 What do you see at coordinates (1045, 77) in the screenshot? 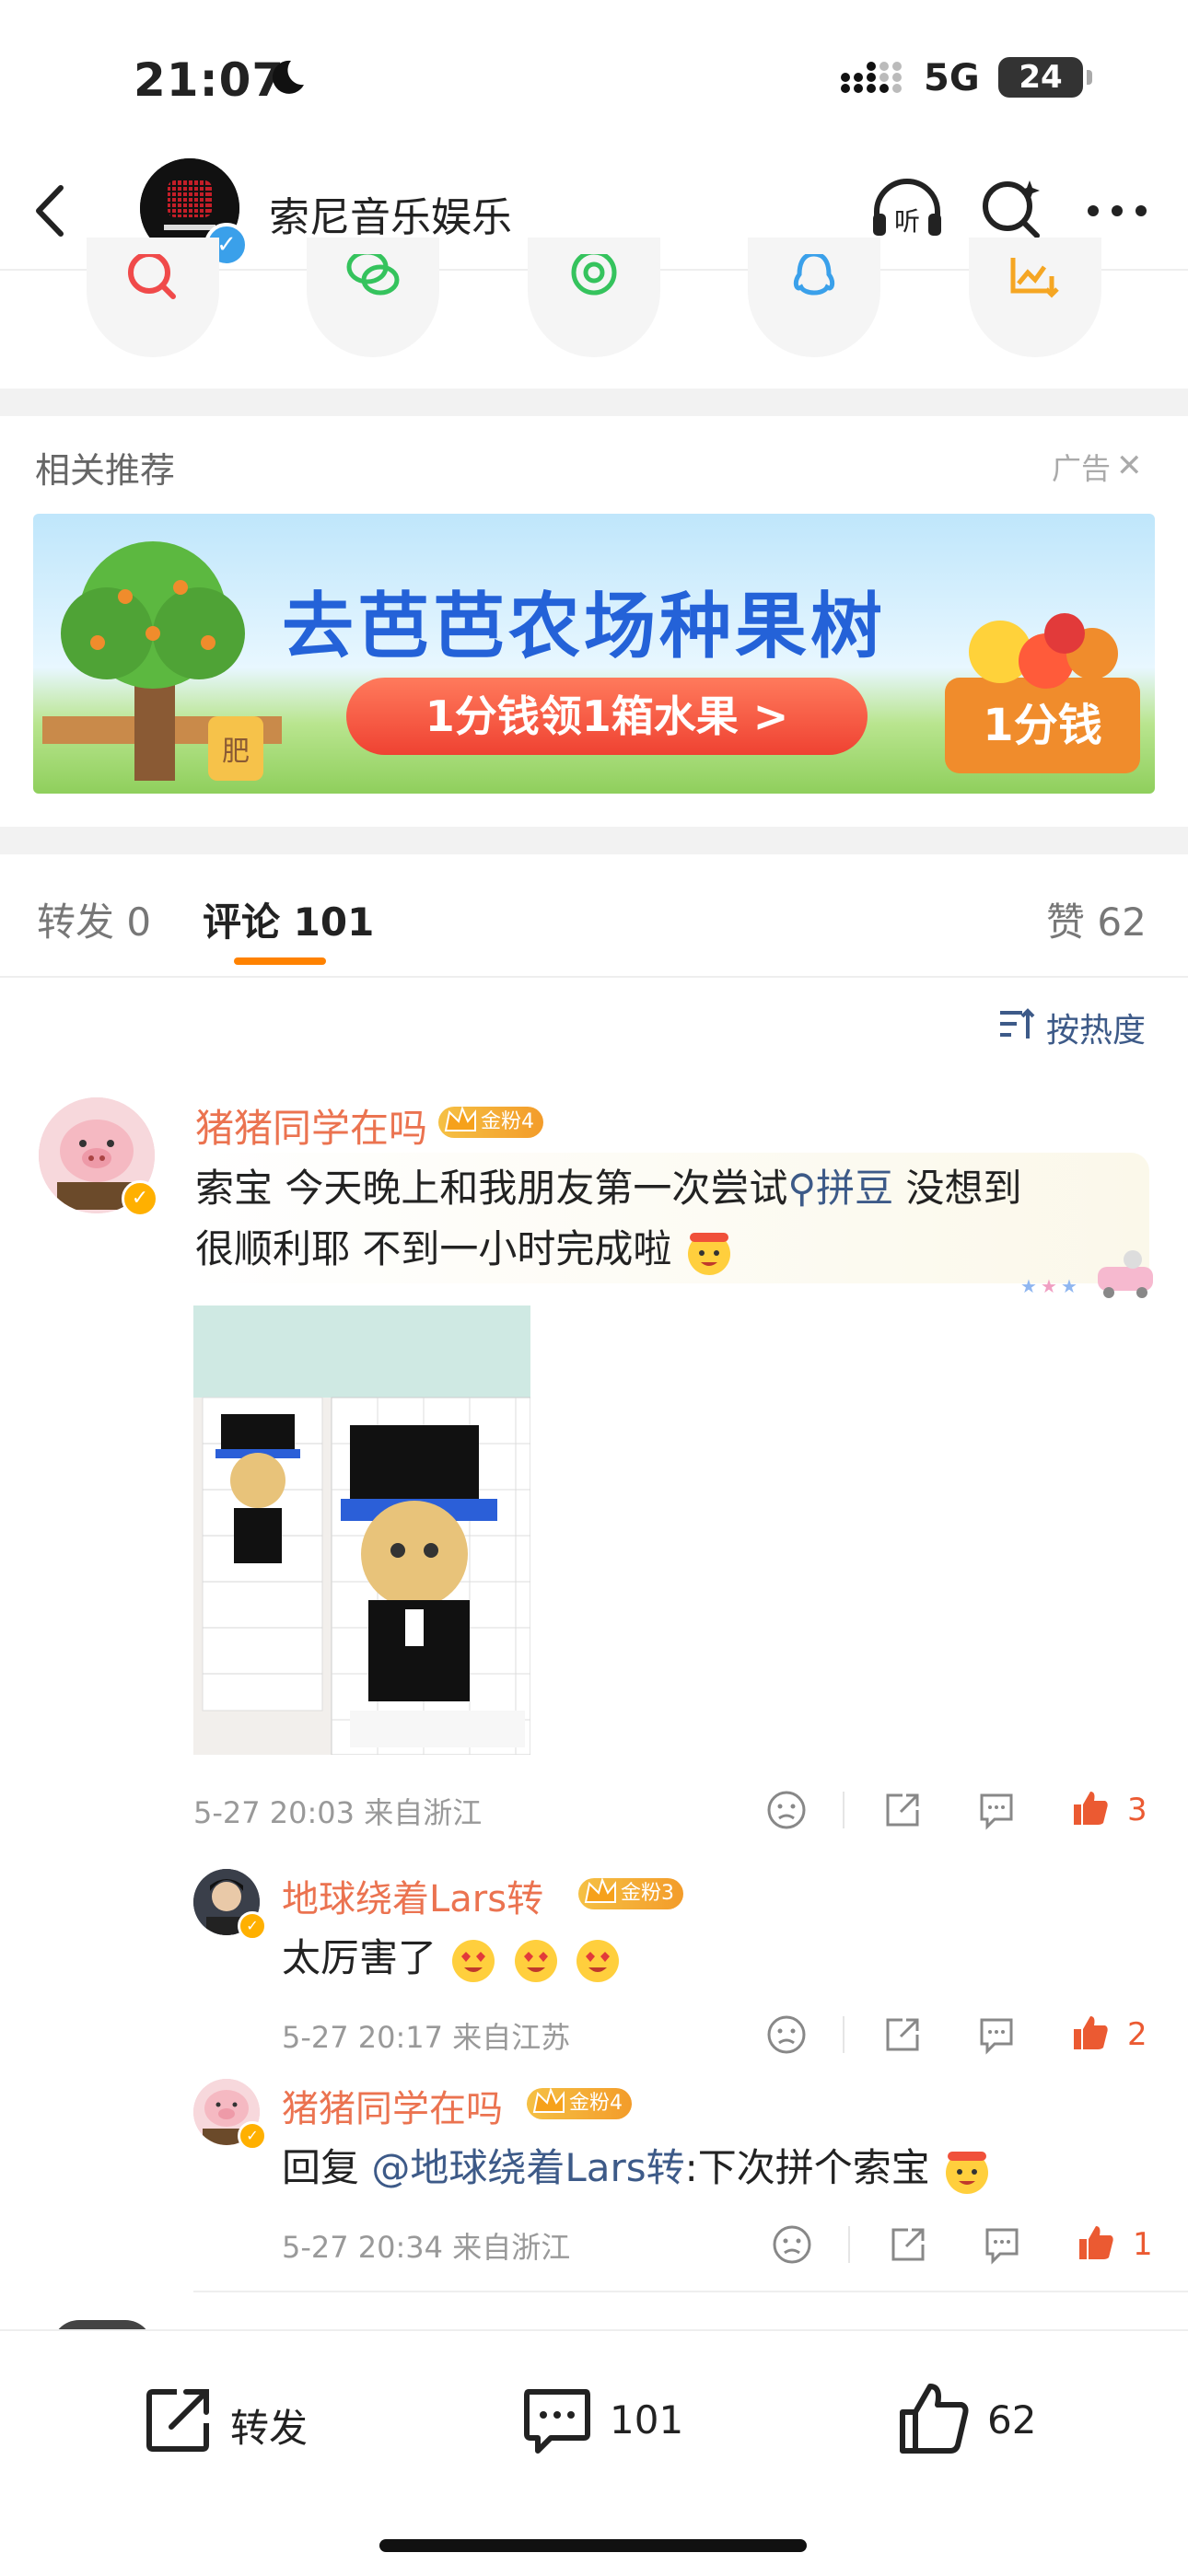
I see `battery-indicator: 24` at bounding box center [1045, 77].